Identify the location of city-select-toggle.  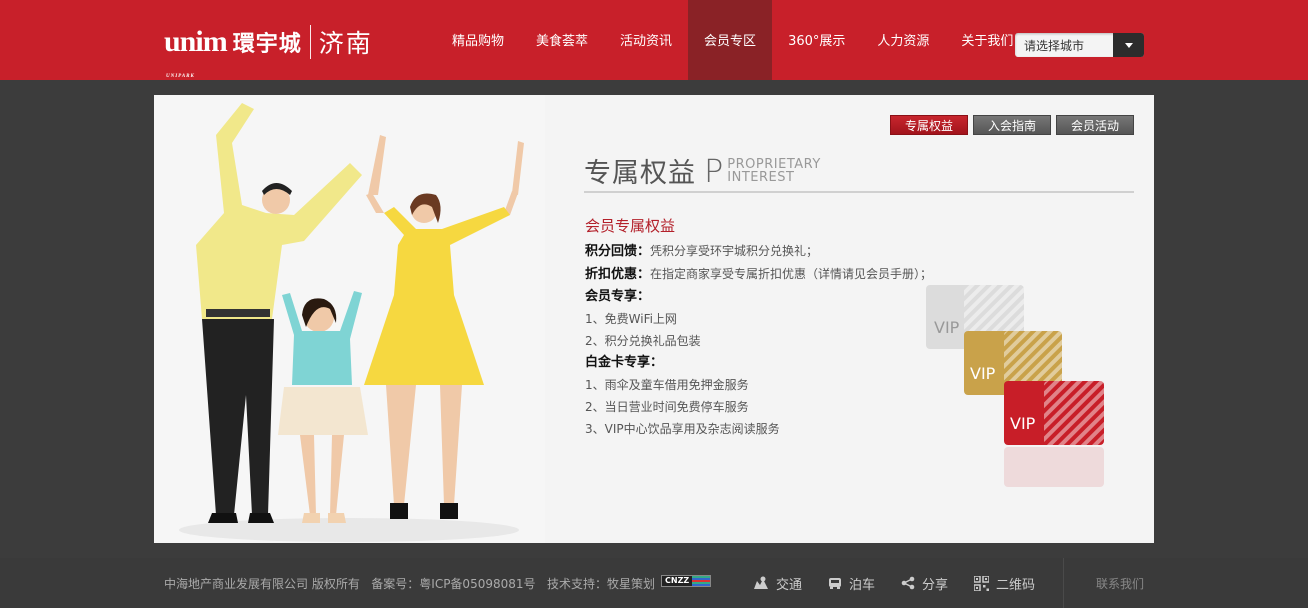
(1128, 45).